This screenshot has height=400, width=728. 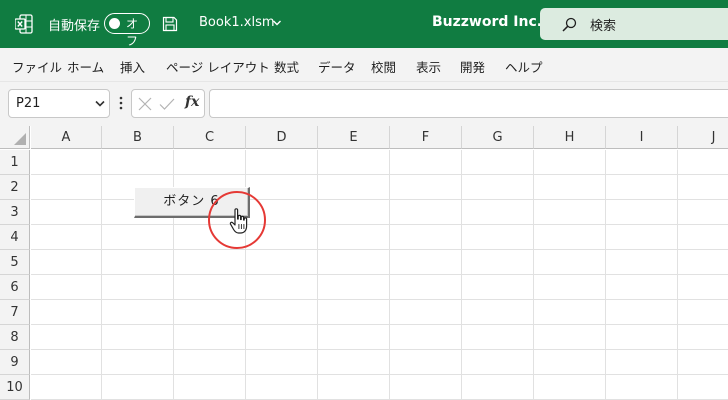 I want to click on row-header-6: 6, so click(x=15, y=287).